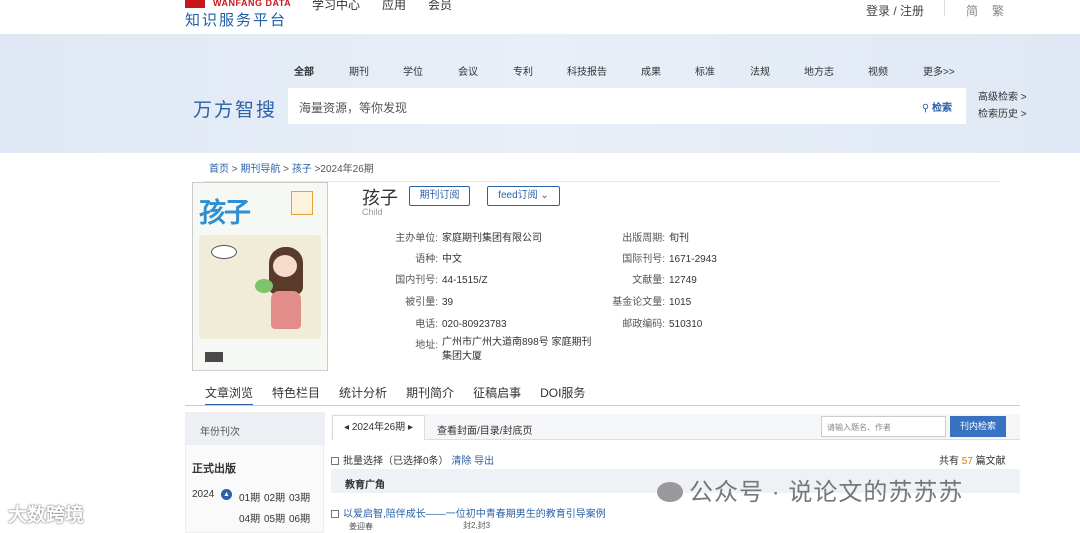 The width and height of the screenshot is (1080, 533). Describe the element at coordinates (972, 10) in the screenshot. I see `lang-simplified: 简` at that location.